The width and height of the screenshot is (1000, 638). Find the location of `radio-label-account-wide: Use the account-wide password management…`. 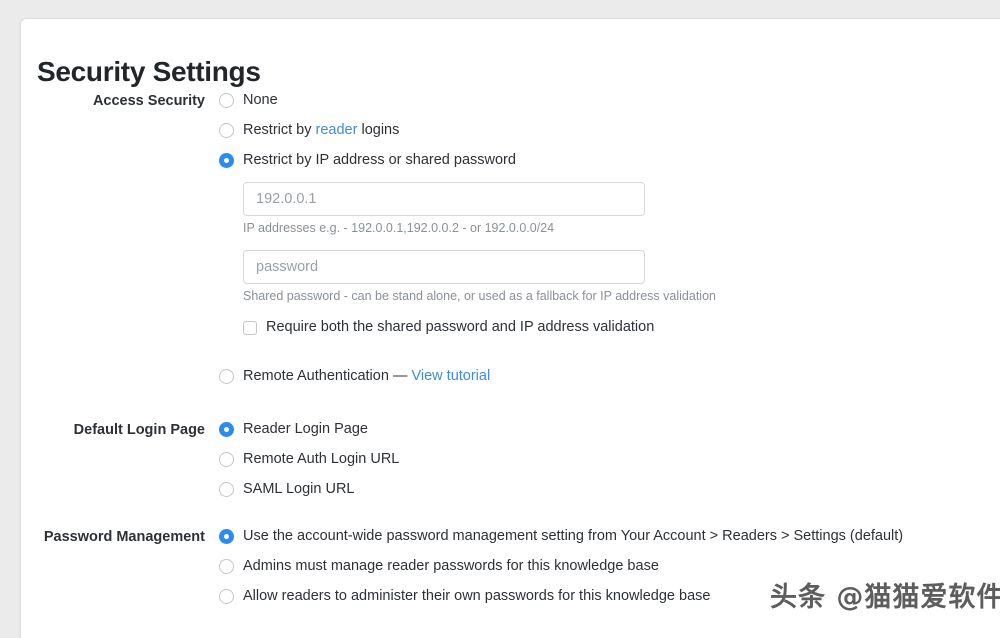

radio-label-account-wide: Use the account-wide password management… is located at coordinates (573, 536).